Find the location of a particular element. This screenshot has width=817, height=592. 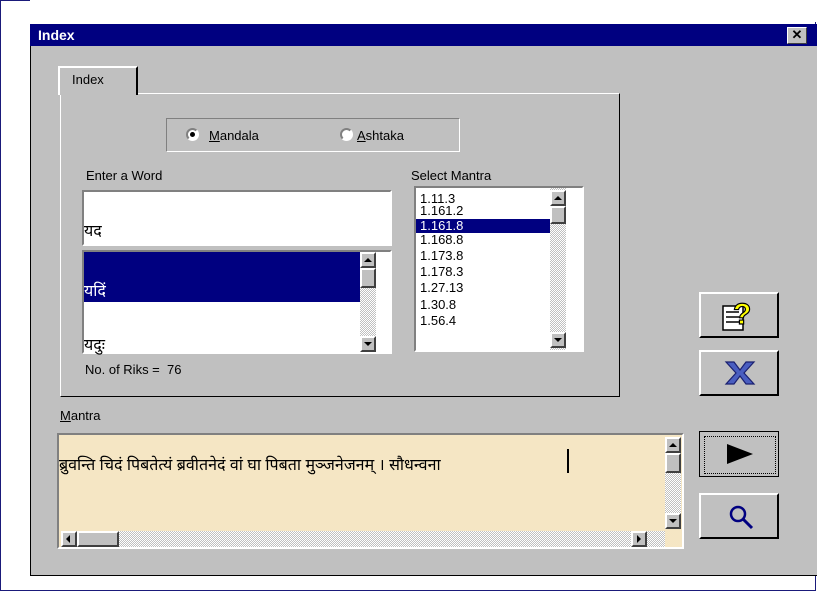

play-icon is located at coordinates (740, 454).